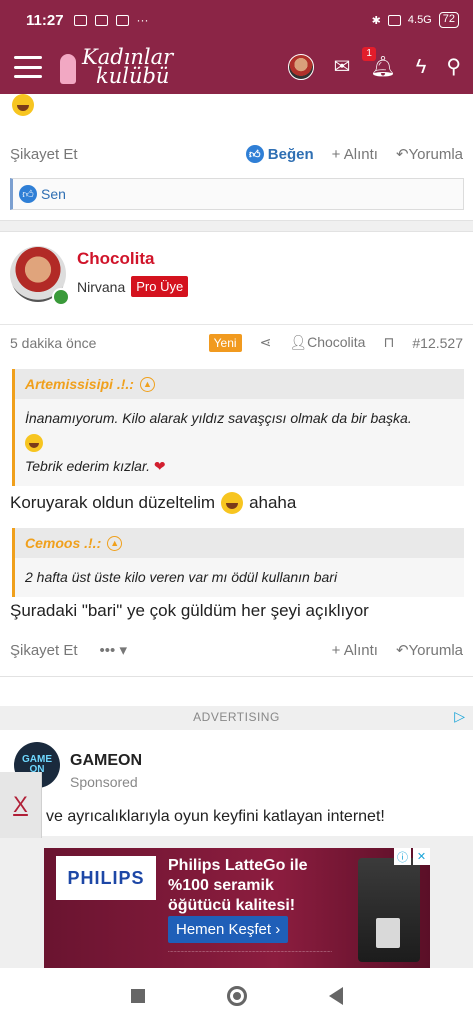 The width and height of the screenshot is (473, 1024). What do you see at coordinates (106, 878) in the screenshot?
I see `philips-logo: PHILIPS` at bounding box center [106, 878].